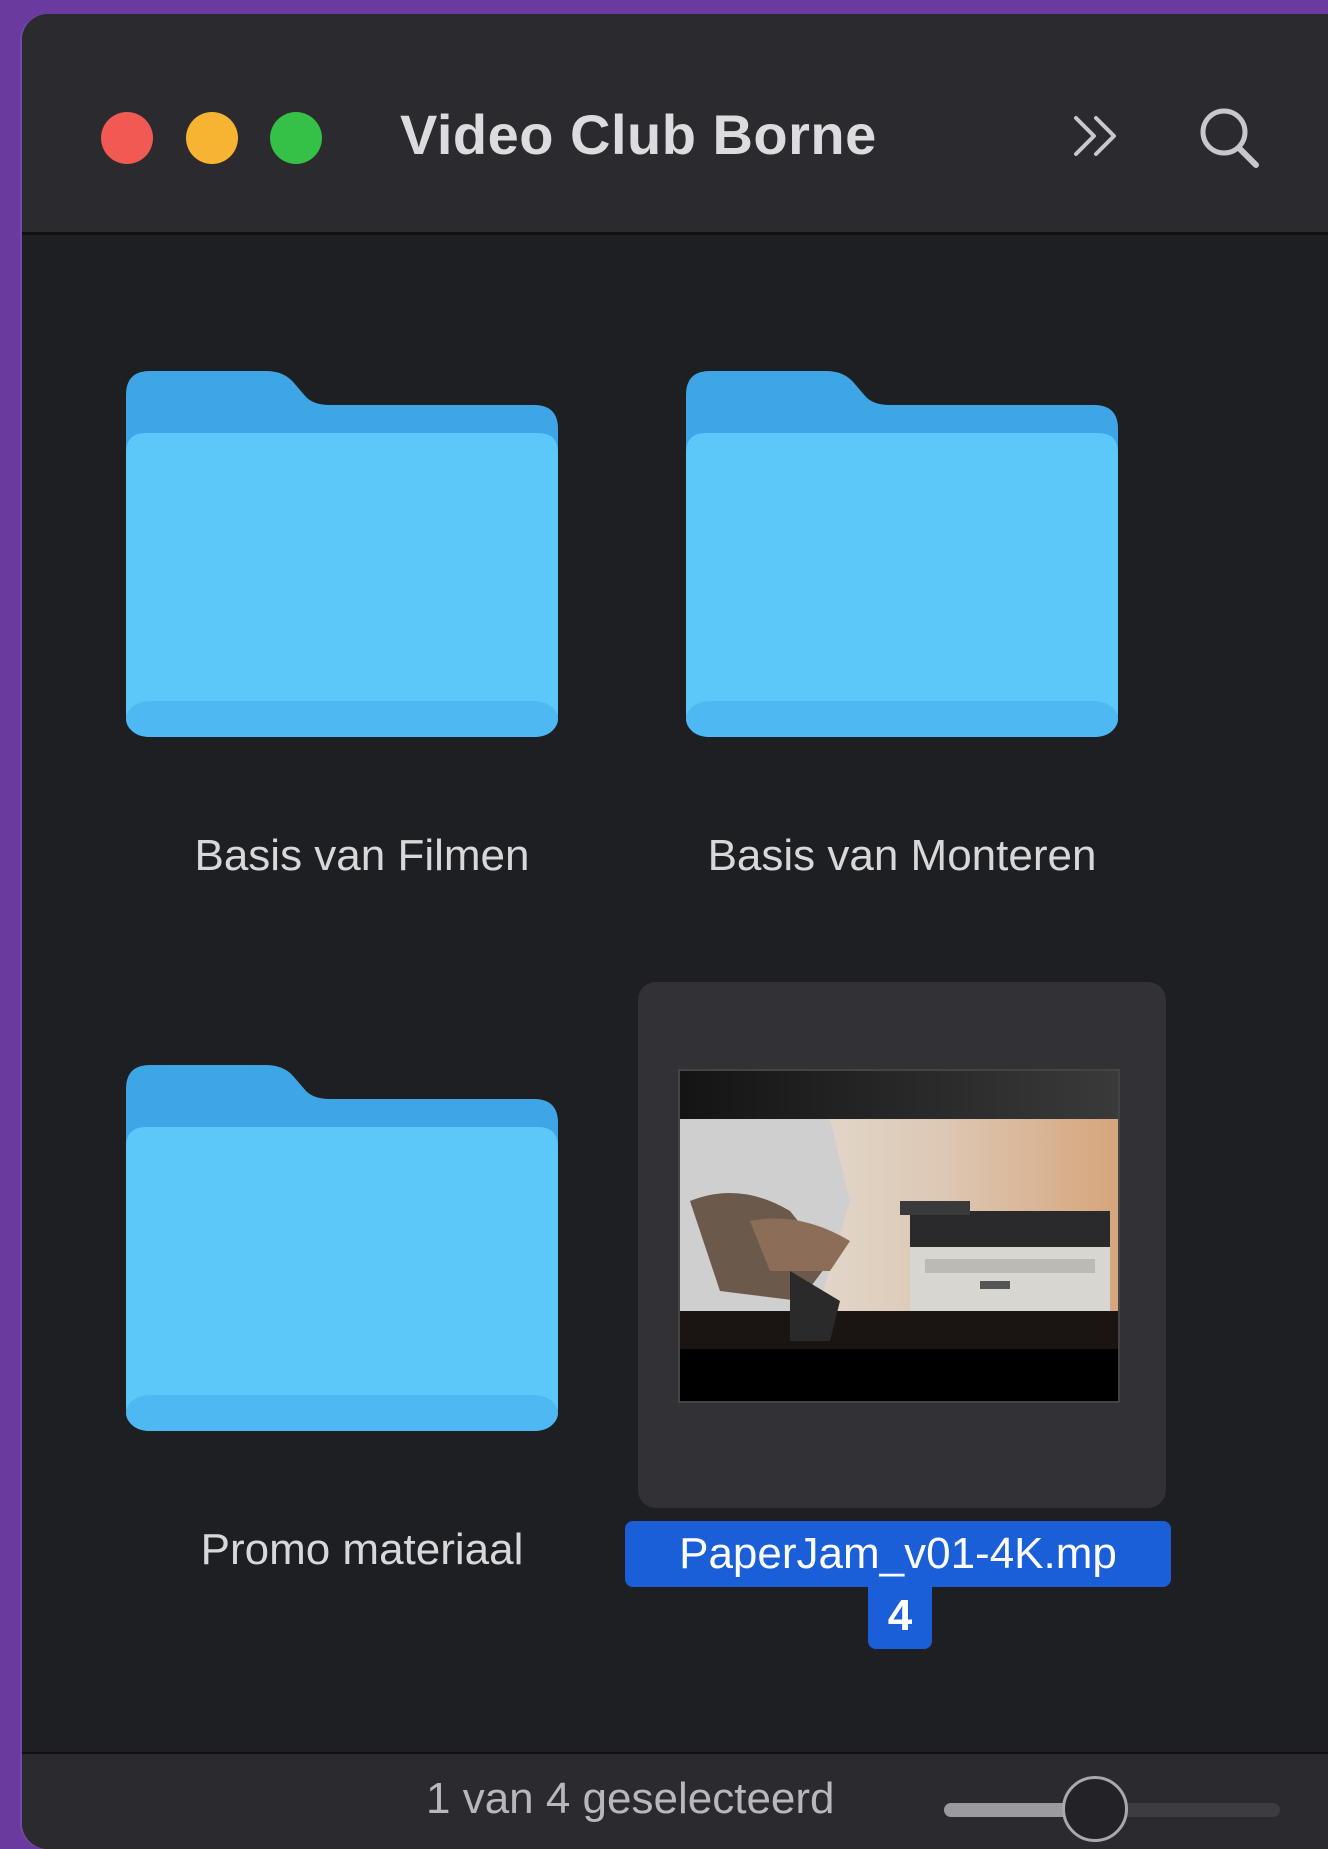 The image size is (1328, 1849). What do you see at coordinates (902, 856) in the screenshot?
I see `item-label: Basis van Monteren` at bounding box center [902, 856].